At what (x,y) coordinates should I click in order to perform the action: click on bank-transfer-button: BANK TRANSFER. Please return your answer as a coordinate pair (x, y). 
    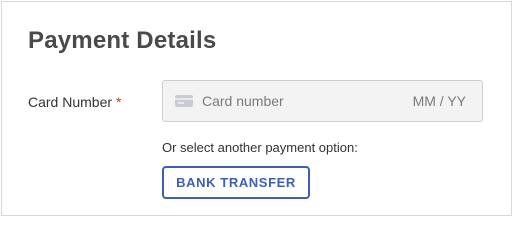
    Looking at the image, I should click on (236, 182).